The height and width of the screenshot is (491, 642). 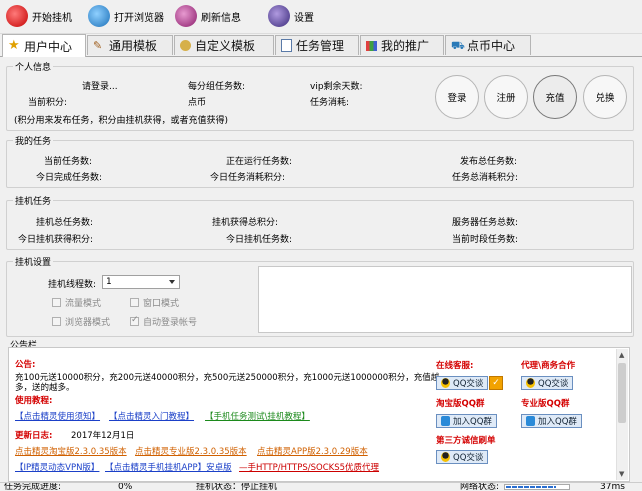 I want to click on tab-bar: ★ 用户中心 ✎ 通用模板 自定义模板 任务管理 我的推广 ⛟ 点币中心, so click(x=321, y=45).